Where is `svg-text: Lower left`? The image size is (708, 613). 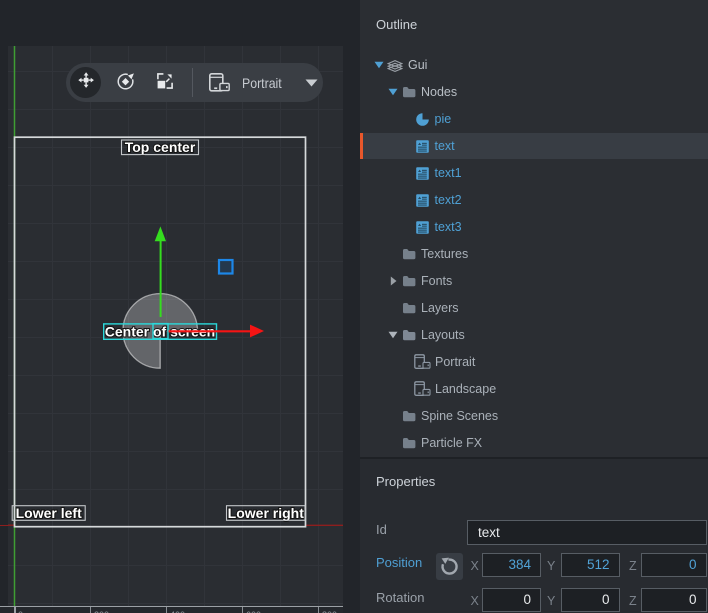
svg-text: Lower left is located at coordinates (49, 513).